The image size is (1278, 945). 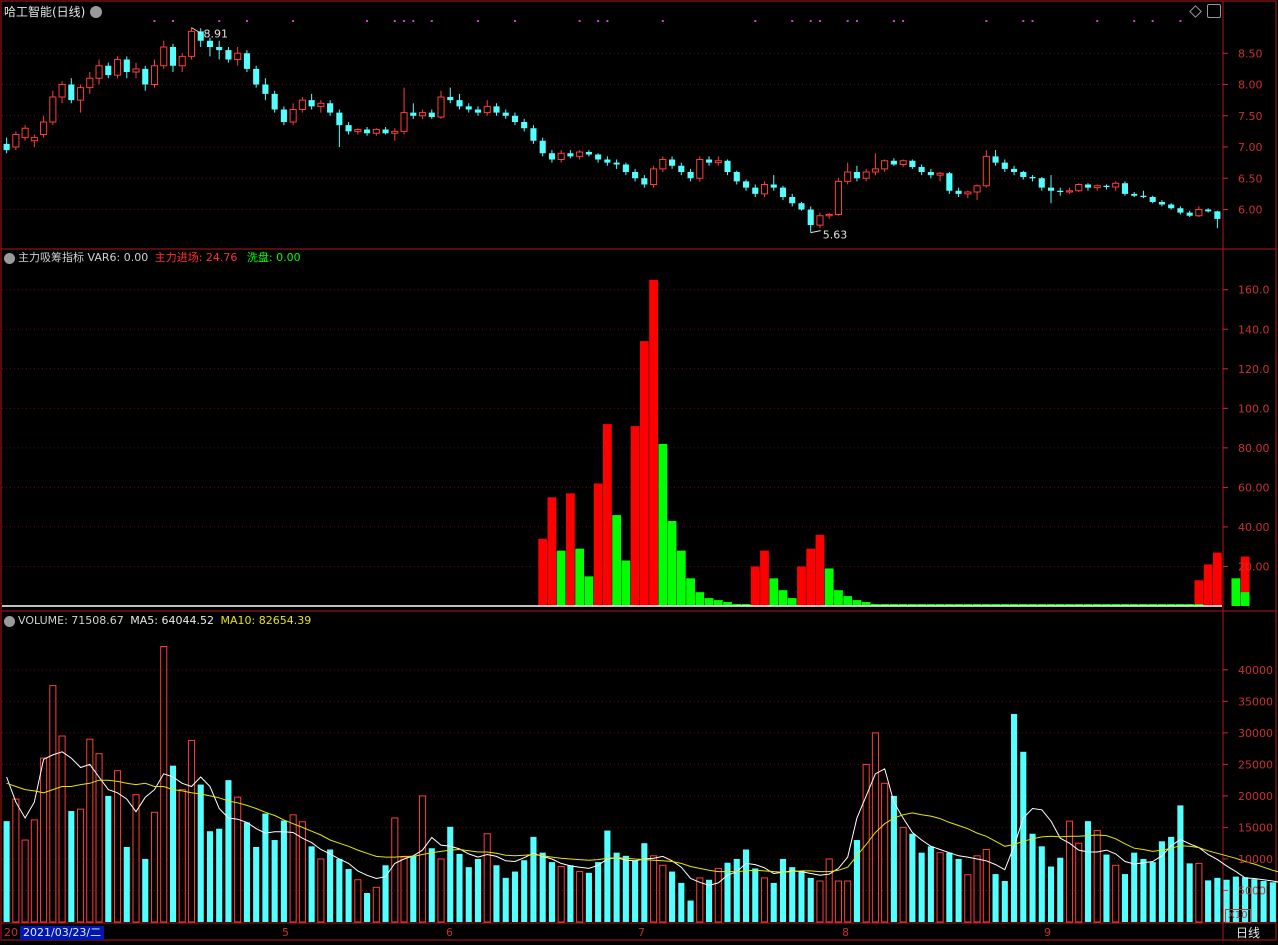 I want to click on cursor-date: 2021/03/23/二, so click(x=62, y=933).